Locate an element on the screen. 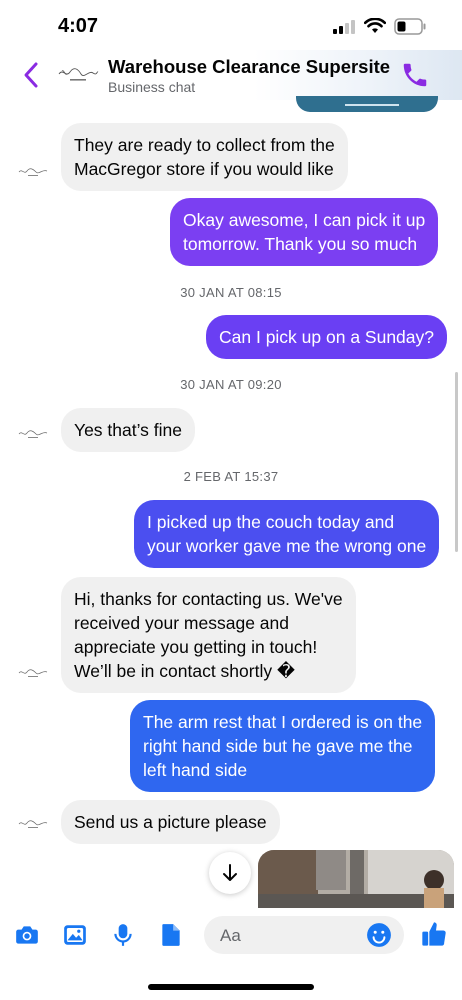 This screenshot has height=1000, width=462. timestamp-divider: 2 FEB AT 15:37 is located at coordinates (231, 476).